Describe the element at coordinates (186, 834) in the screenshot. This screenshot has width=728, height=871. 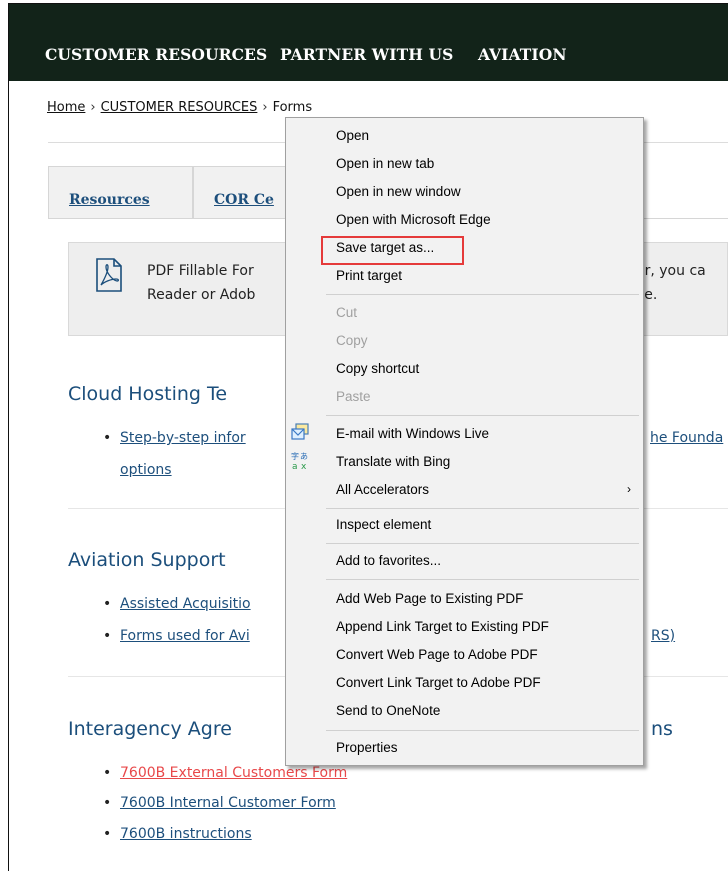
I see `link-7600b-instructions: 7600B instructions` at that location.